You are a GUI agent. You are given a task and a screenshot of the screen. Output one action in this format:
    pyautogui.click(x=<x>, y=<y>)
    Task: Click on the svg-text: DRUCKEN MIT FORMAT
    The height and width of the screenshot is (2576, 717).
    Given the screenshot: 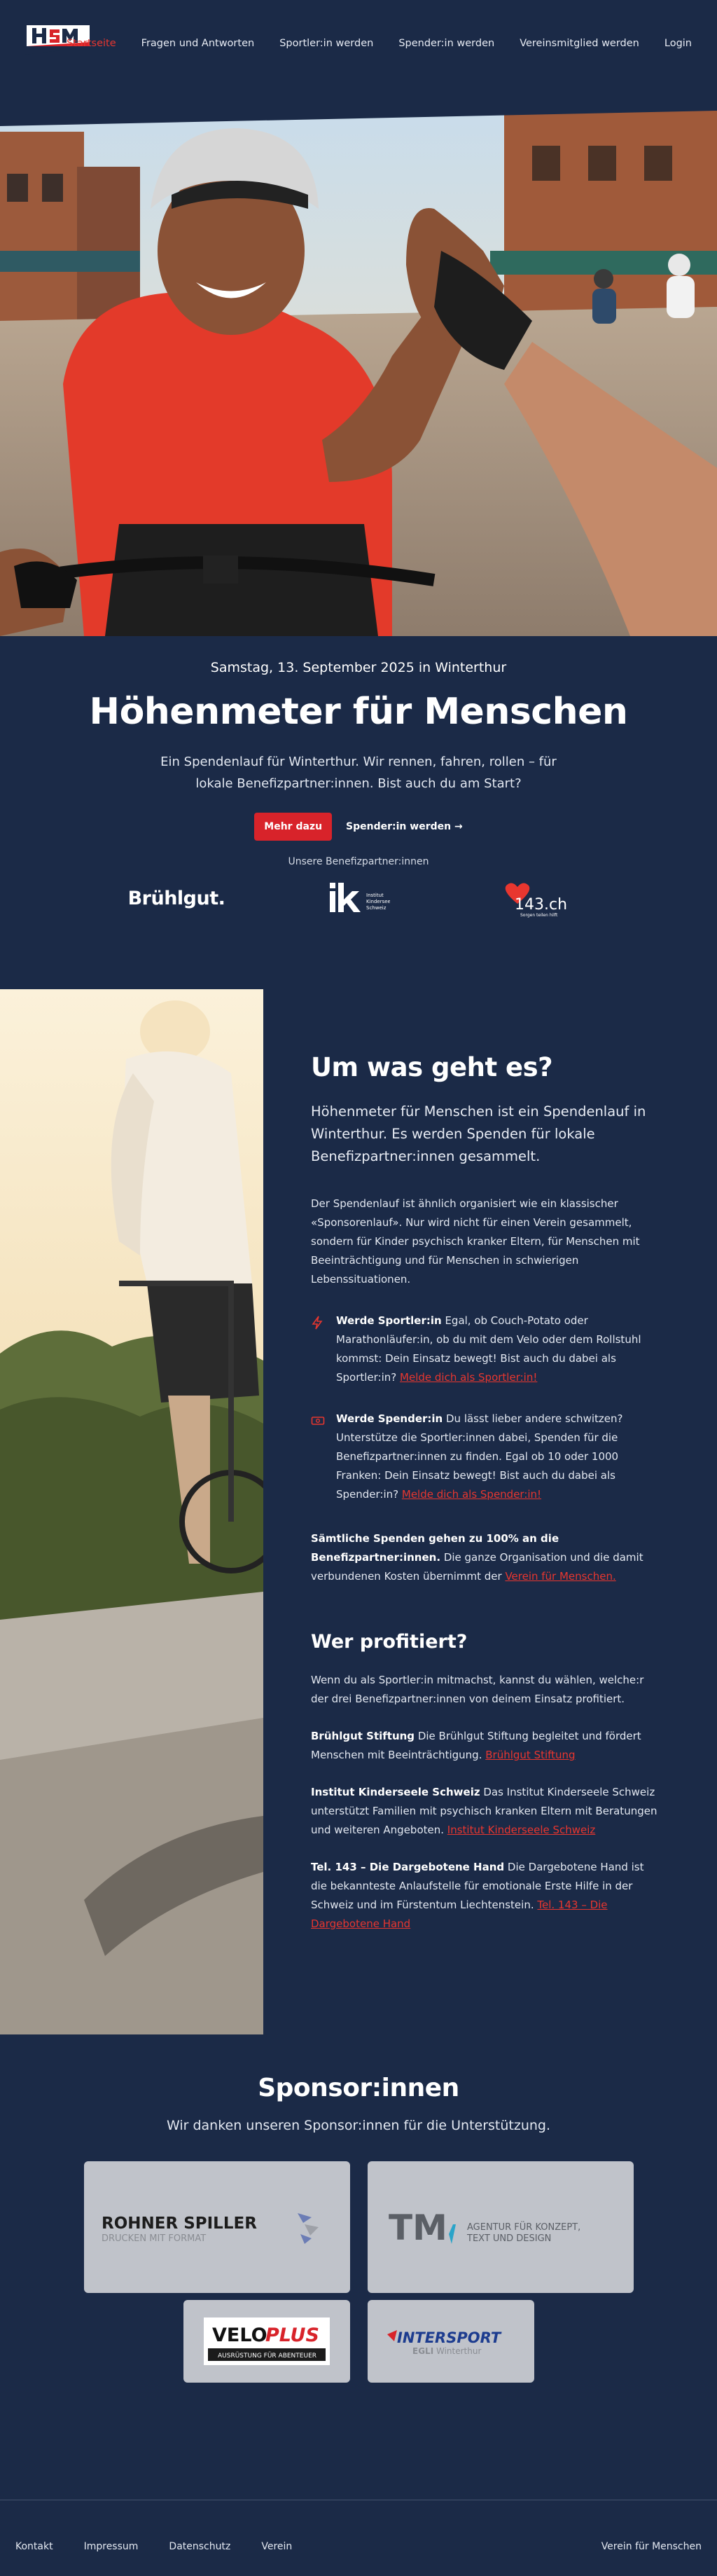 What is the action you would take?
    pyautogui.click(x=154, y=2238)
    